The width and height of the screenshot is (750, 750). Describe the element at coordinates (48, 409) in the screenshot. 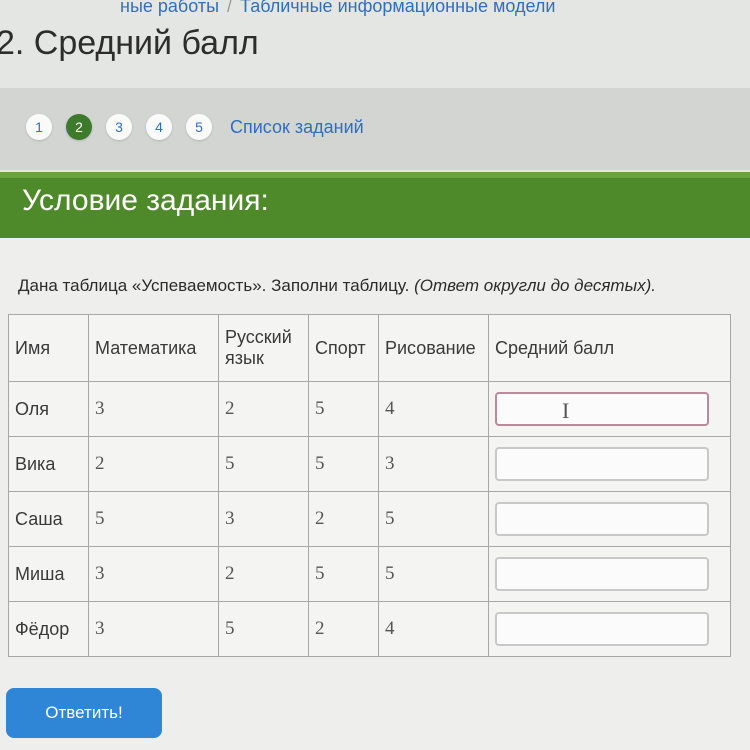

I see `student-name: Оля` at that location.